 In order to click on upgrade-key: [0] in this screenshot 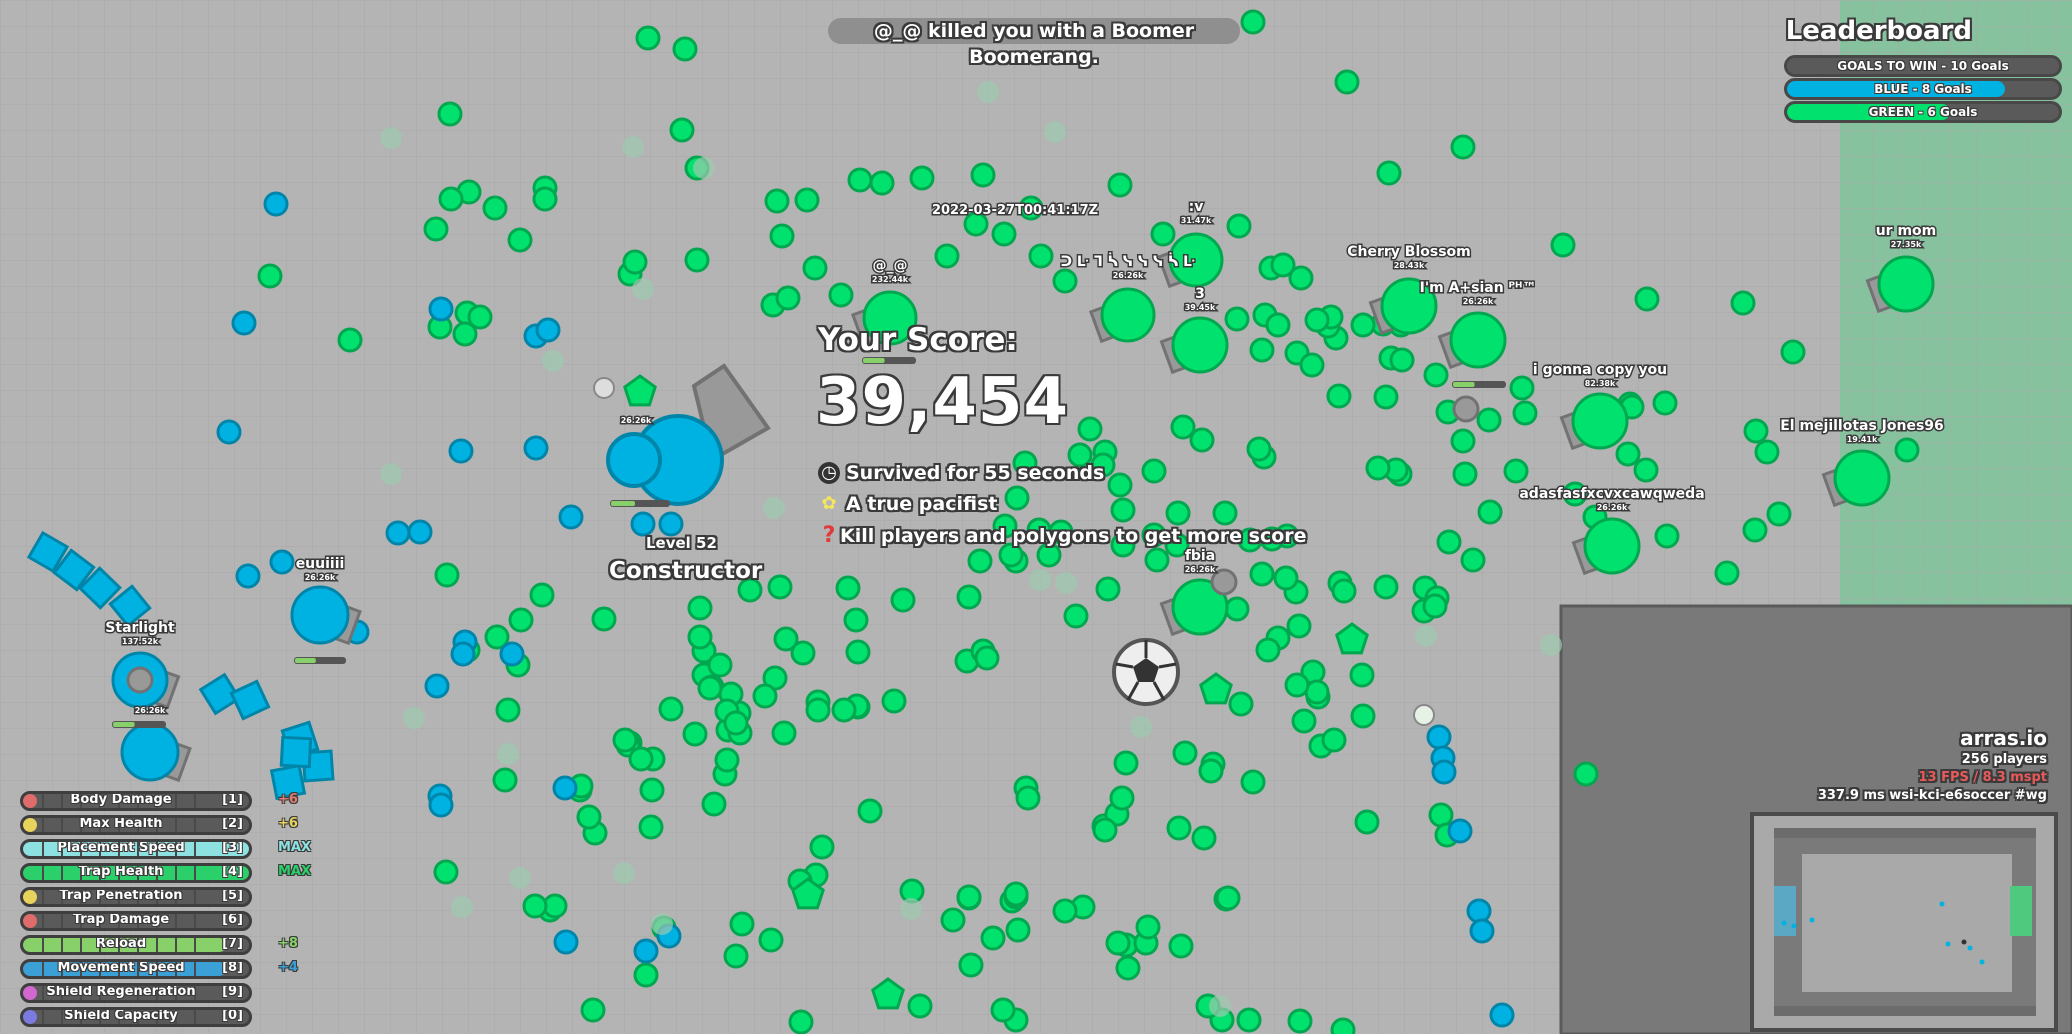, I will do `click(232, 1015)`.